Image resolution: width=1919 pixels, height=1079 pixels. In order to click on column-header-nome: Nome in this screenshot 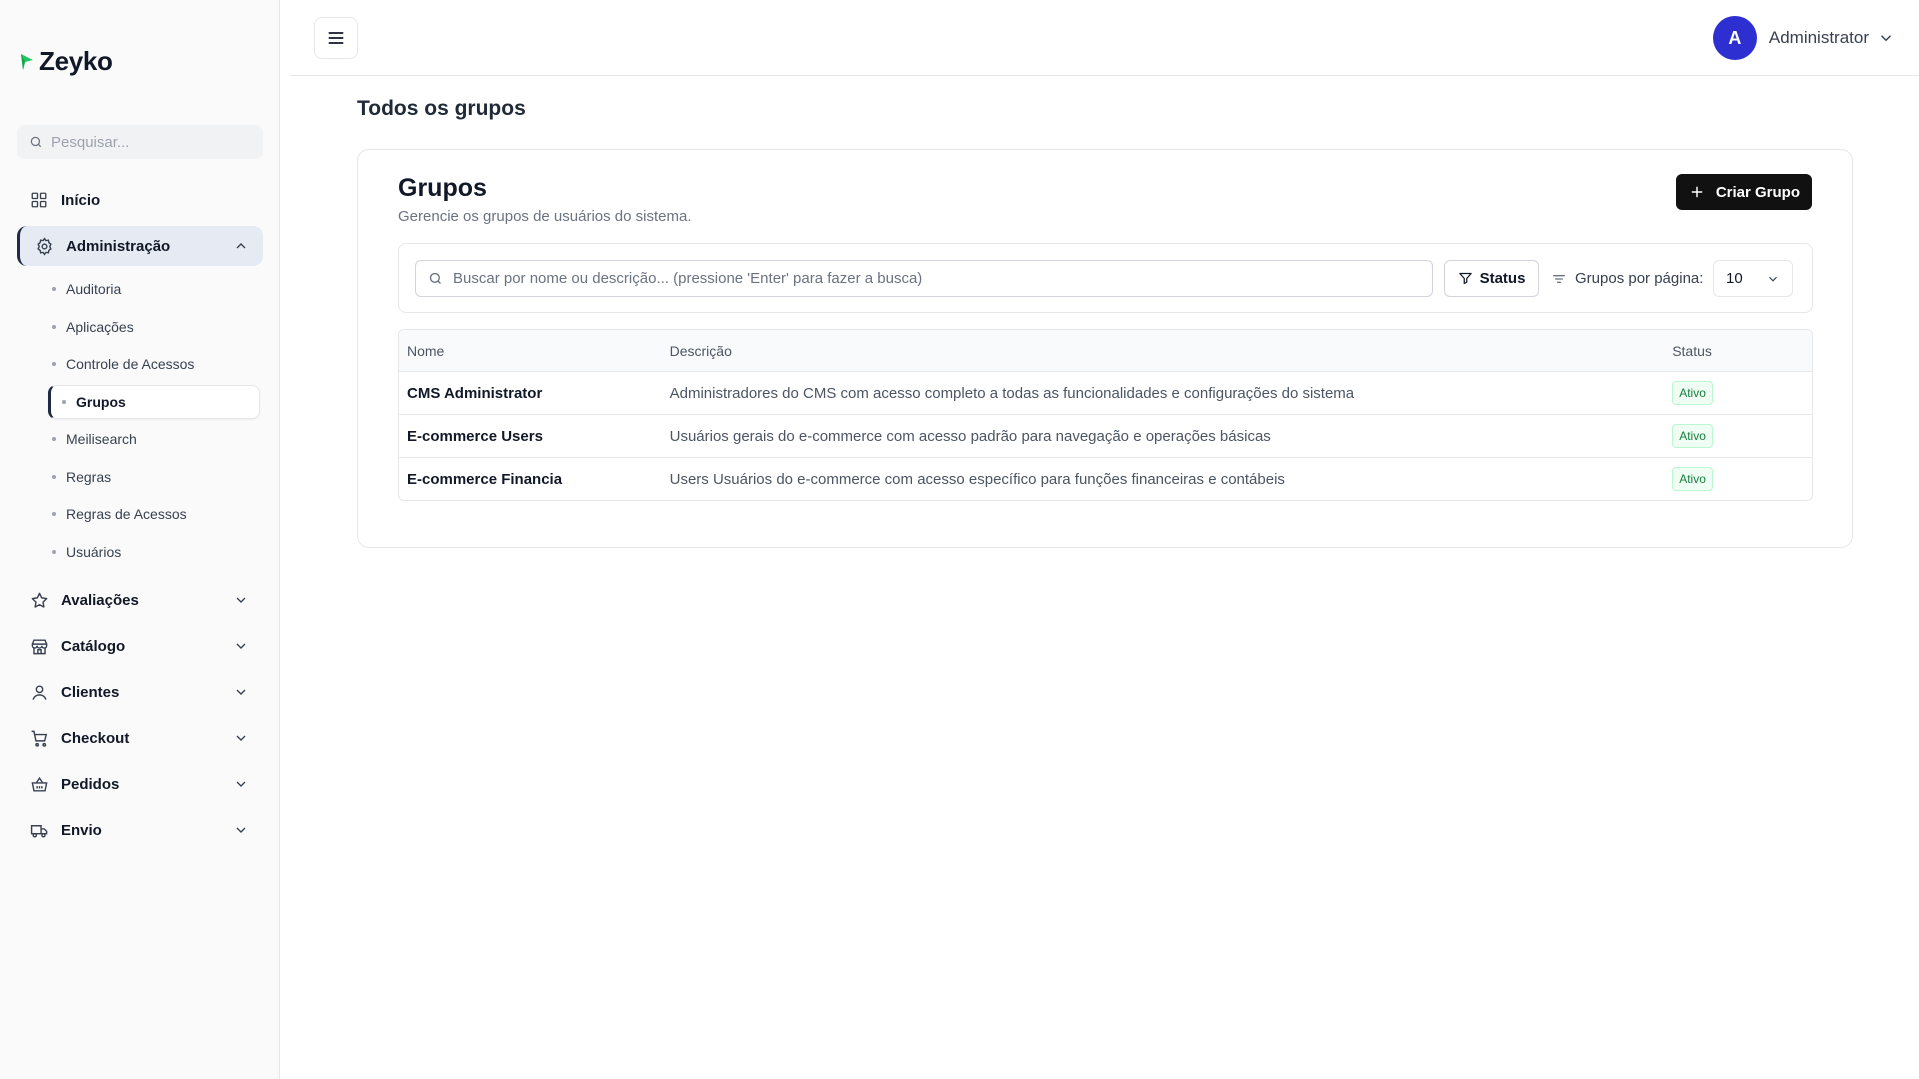, I will do `click(534, 351)`.